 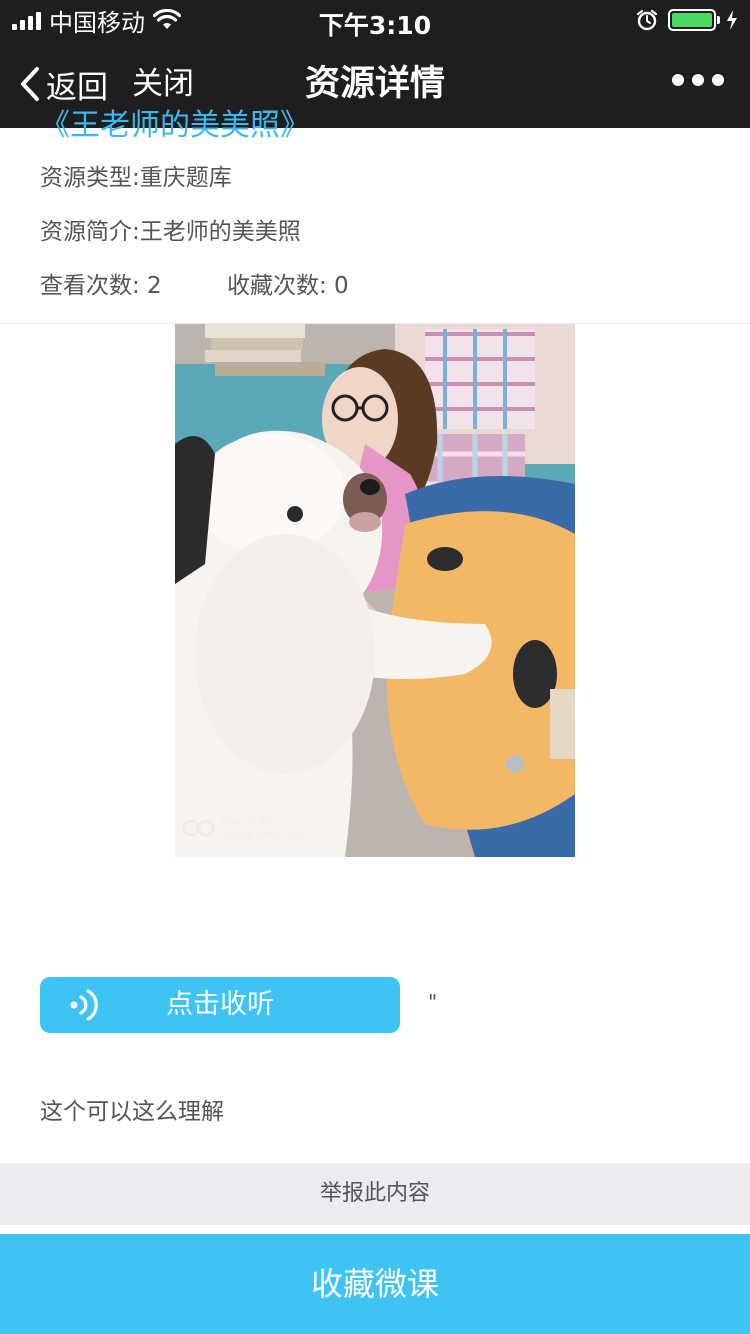 I want to click on listen-label: 点击收听, so click(x=220, y=1004).